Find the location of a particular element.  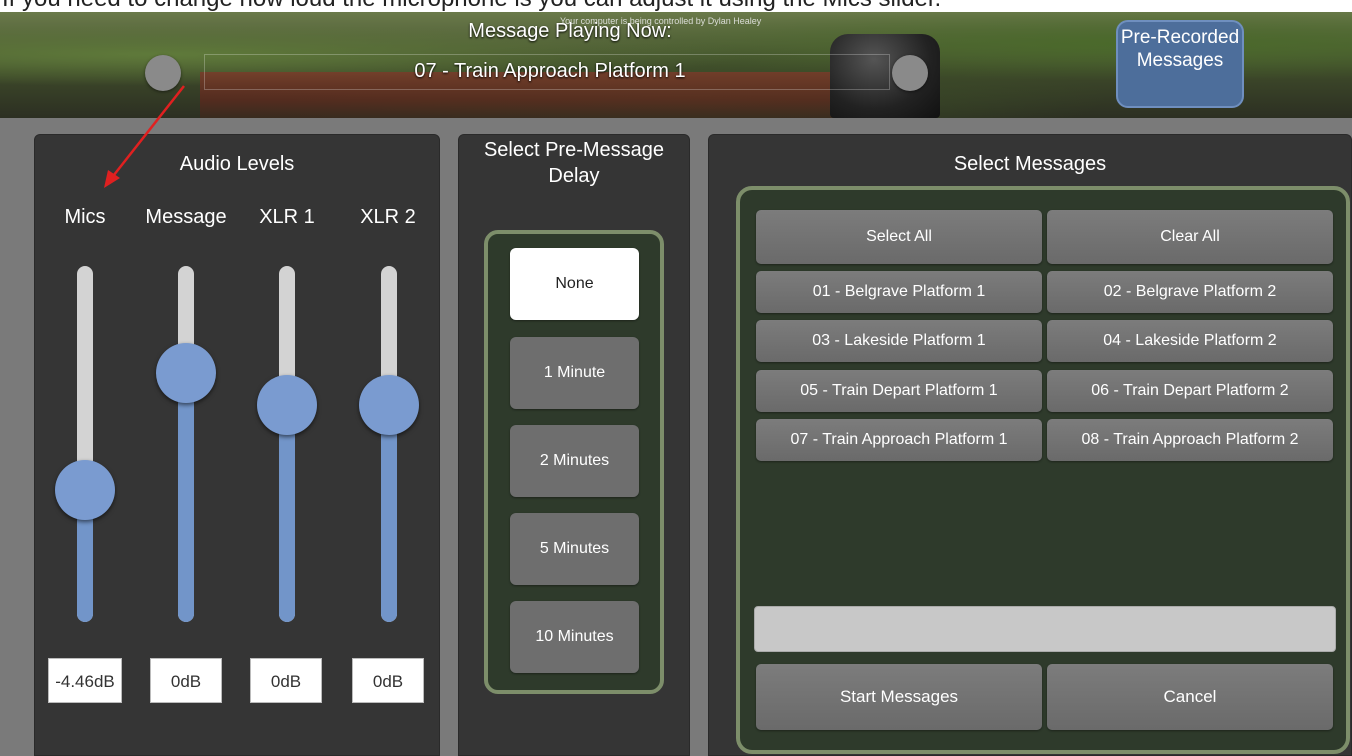

message-item-05: 05 - Train Depart Platform 1 is located at coordinates (899, 391).